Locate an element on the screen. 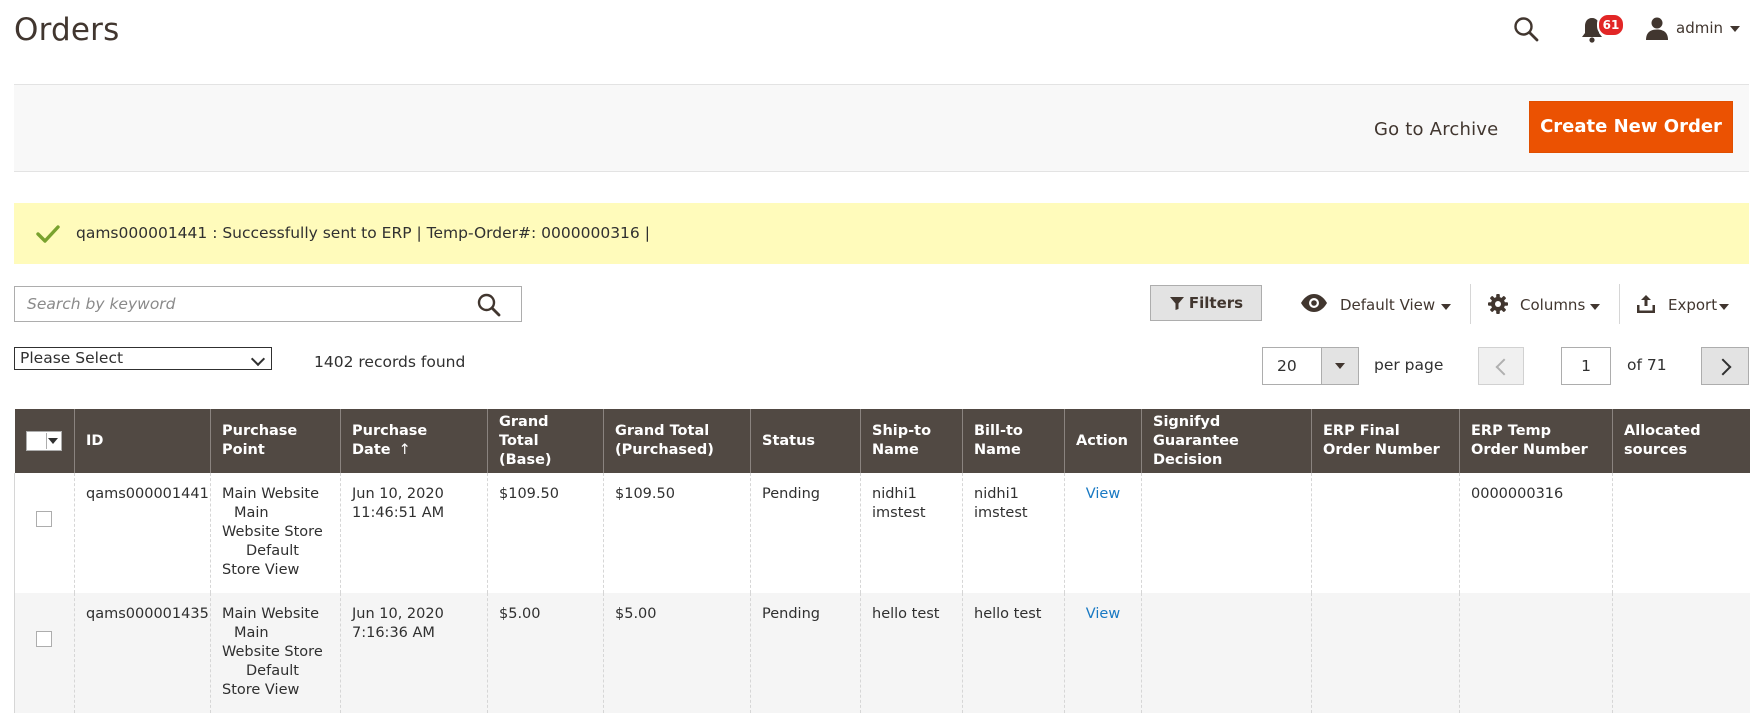  cell-purchase-date: Jun 10, 2020 7:16:36 AM is located at coordinates (414, 653).